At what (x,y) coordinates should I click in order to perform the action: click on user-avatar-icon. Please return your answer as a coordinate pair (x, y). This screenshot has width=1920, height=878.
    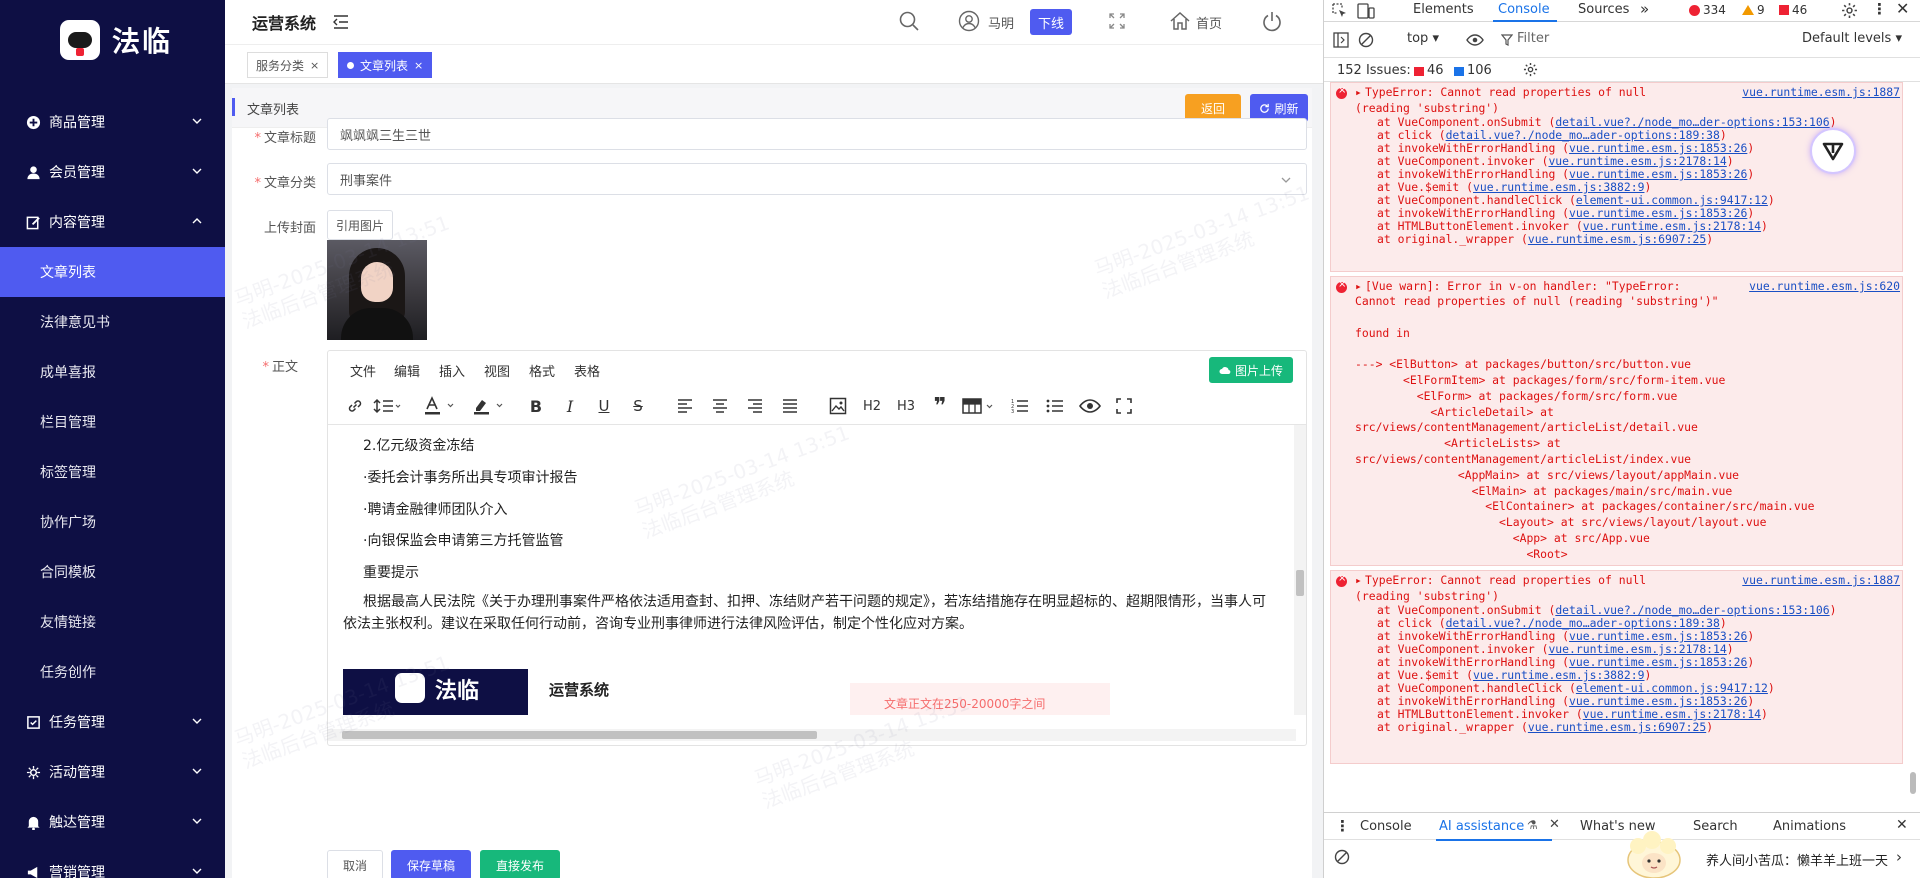
    Looking at the image, I should click on (969, 21).